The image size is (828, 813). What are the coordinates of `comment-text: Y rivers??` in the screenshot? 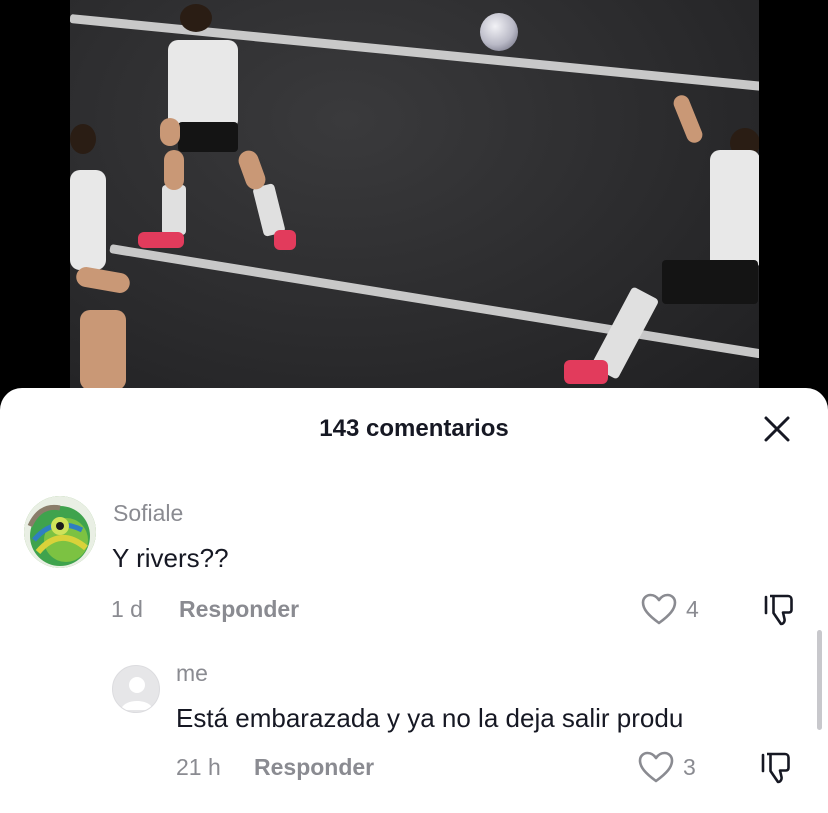 It's located at (170, 558).